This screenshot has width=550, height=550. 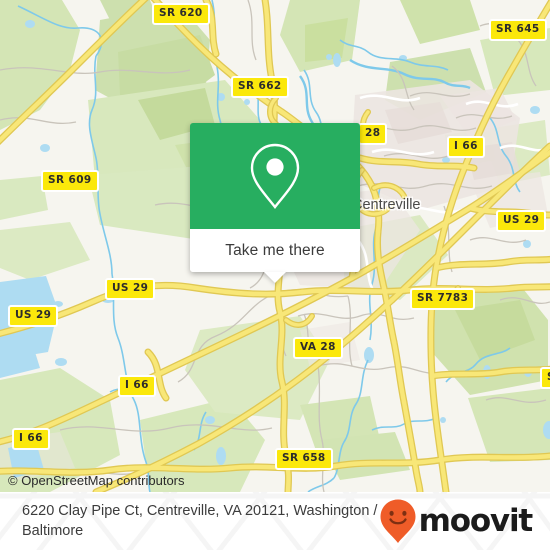 What do you see at coordinates (466, 147) in the screenshot?
I see `road-shield-i-66-top: I 66` at bounding box center [466, 147].